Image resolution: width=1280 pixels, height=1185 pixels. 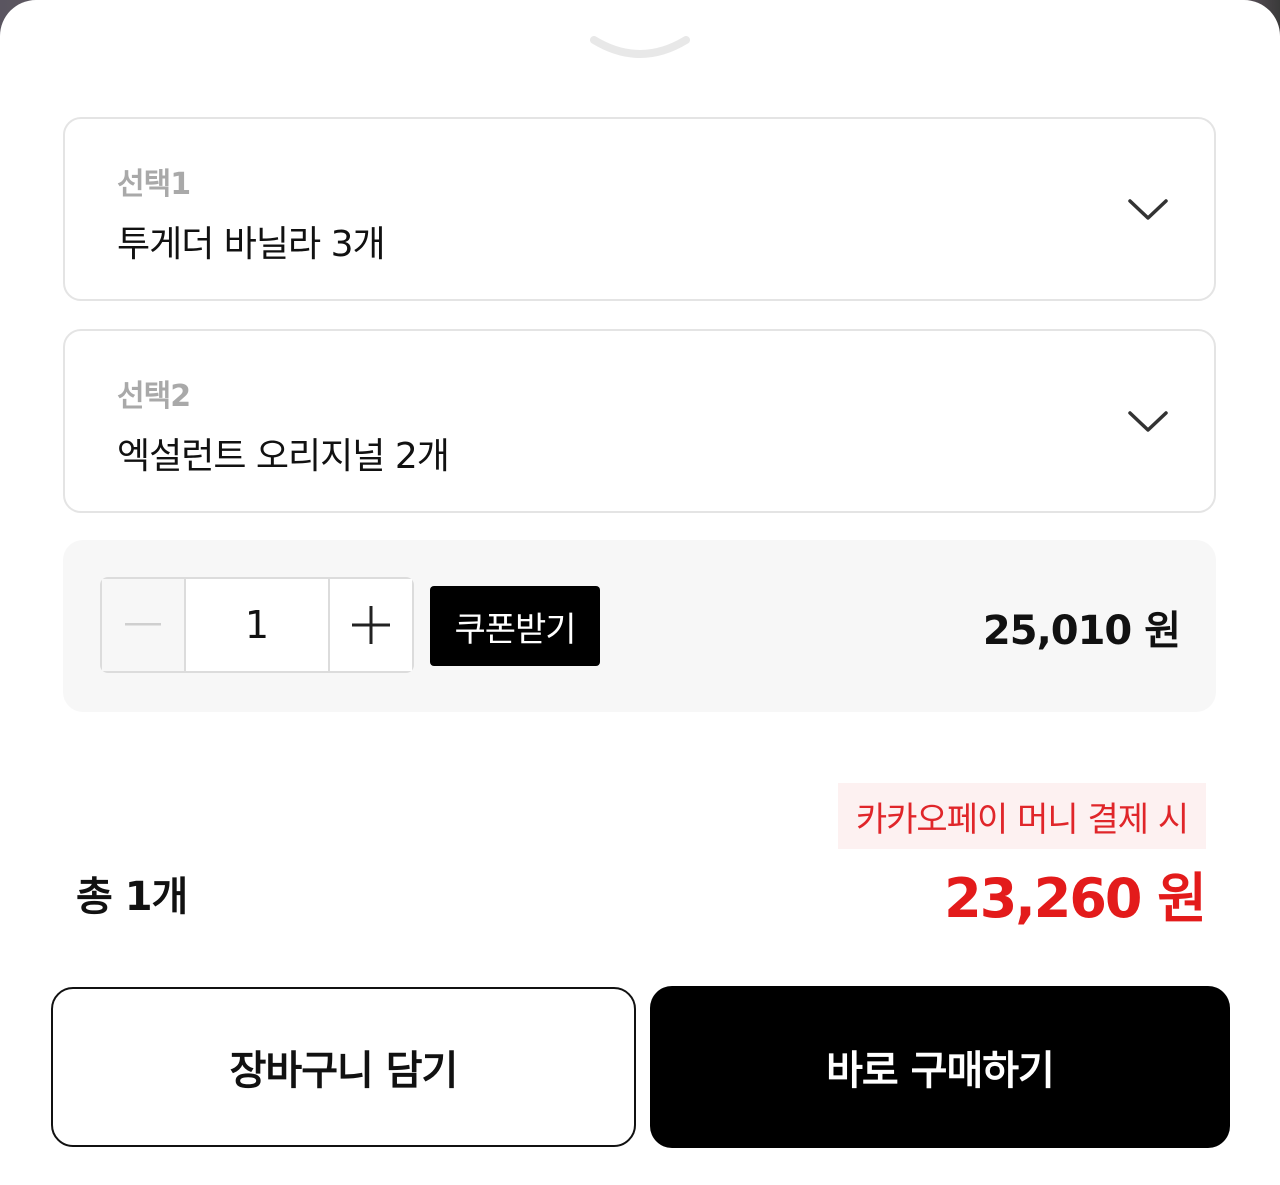 I want to click on quantity-value: 1, so click(x=257, y=625).